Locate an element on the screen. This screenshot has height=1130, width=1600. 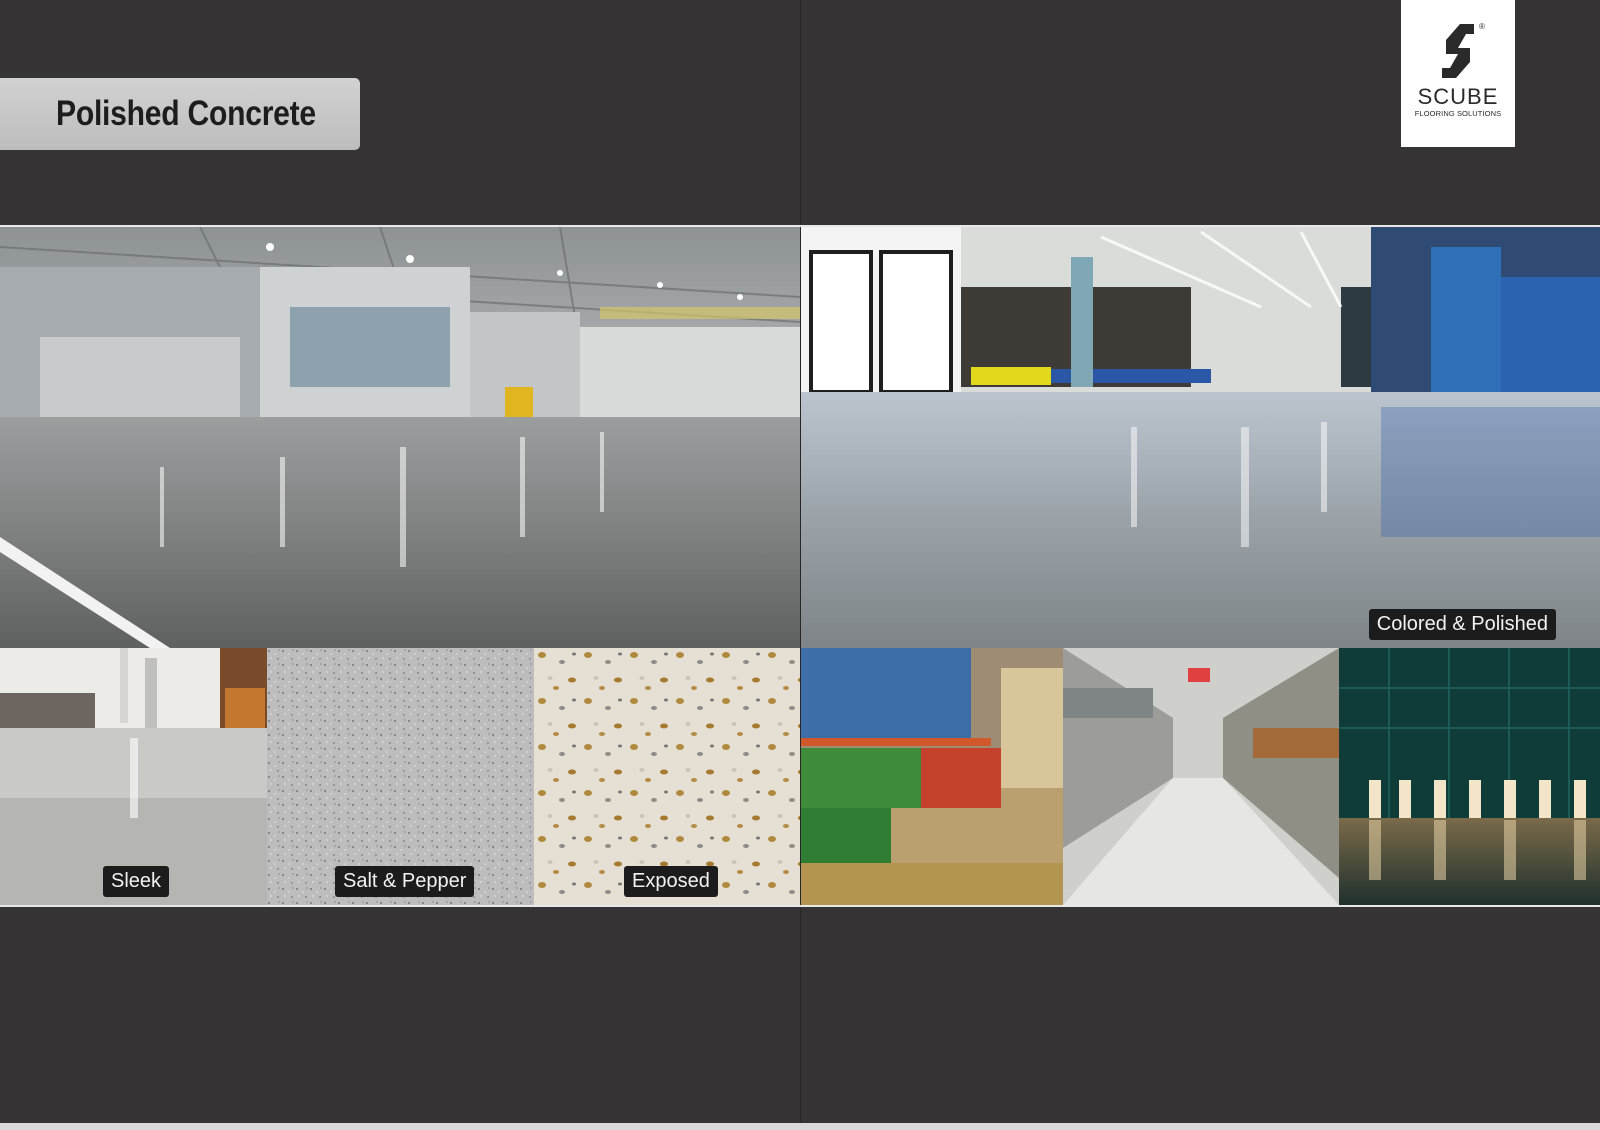
logo-tagline: FLOORING SOLUTIONS is located at coordinates (1458, 113).